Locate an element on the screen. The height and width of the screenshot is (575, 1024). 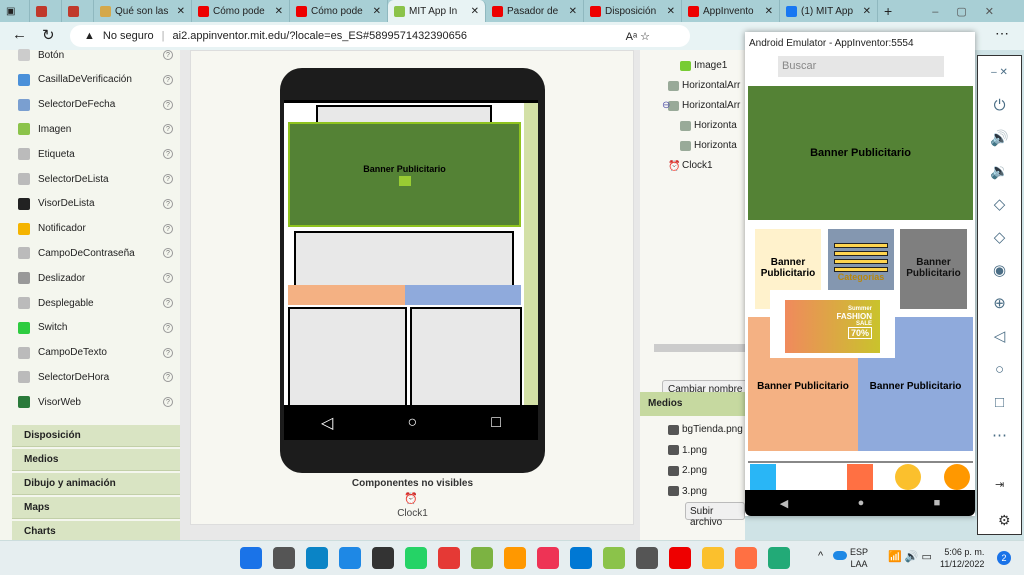
browser-tab: Qué son las ✕ is located at coordinates (143, 11).